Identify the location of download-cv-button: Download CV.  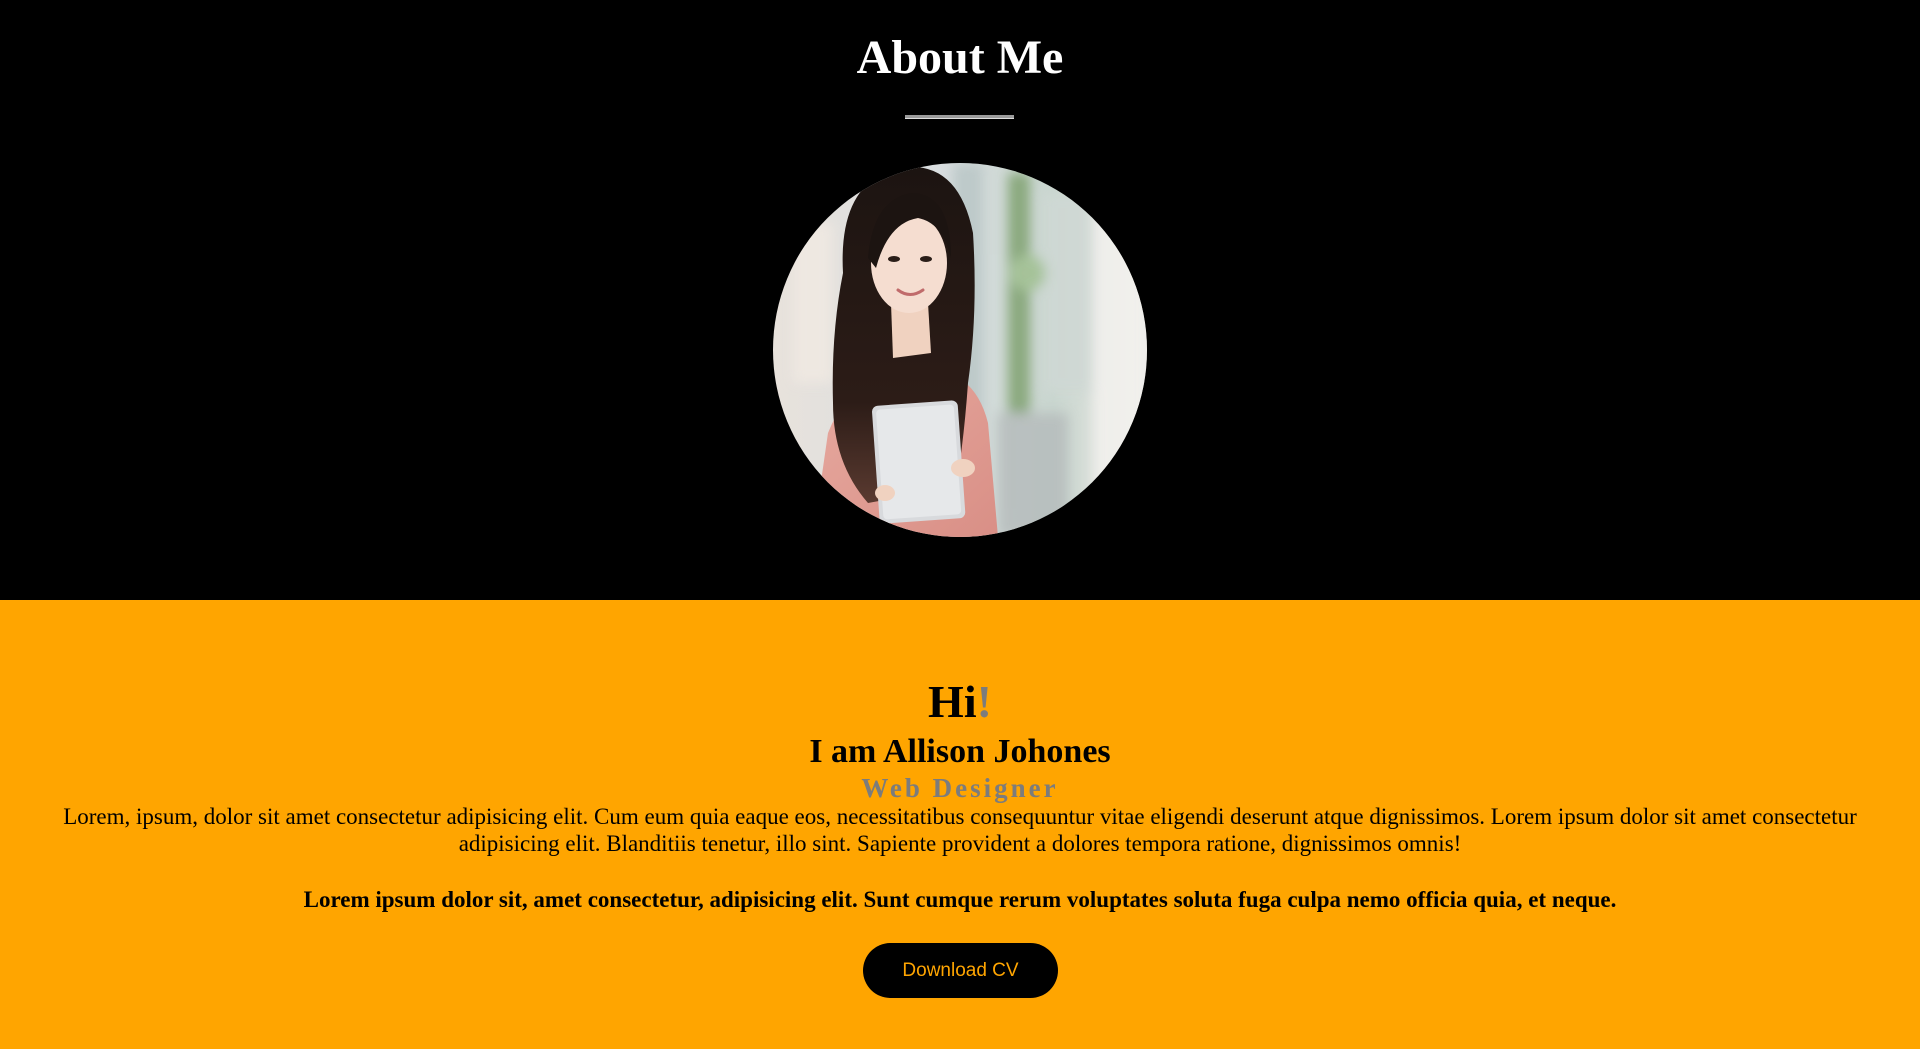
(960, 970).